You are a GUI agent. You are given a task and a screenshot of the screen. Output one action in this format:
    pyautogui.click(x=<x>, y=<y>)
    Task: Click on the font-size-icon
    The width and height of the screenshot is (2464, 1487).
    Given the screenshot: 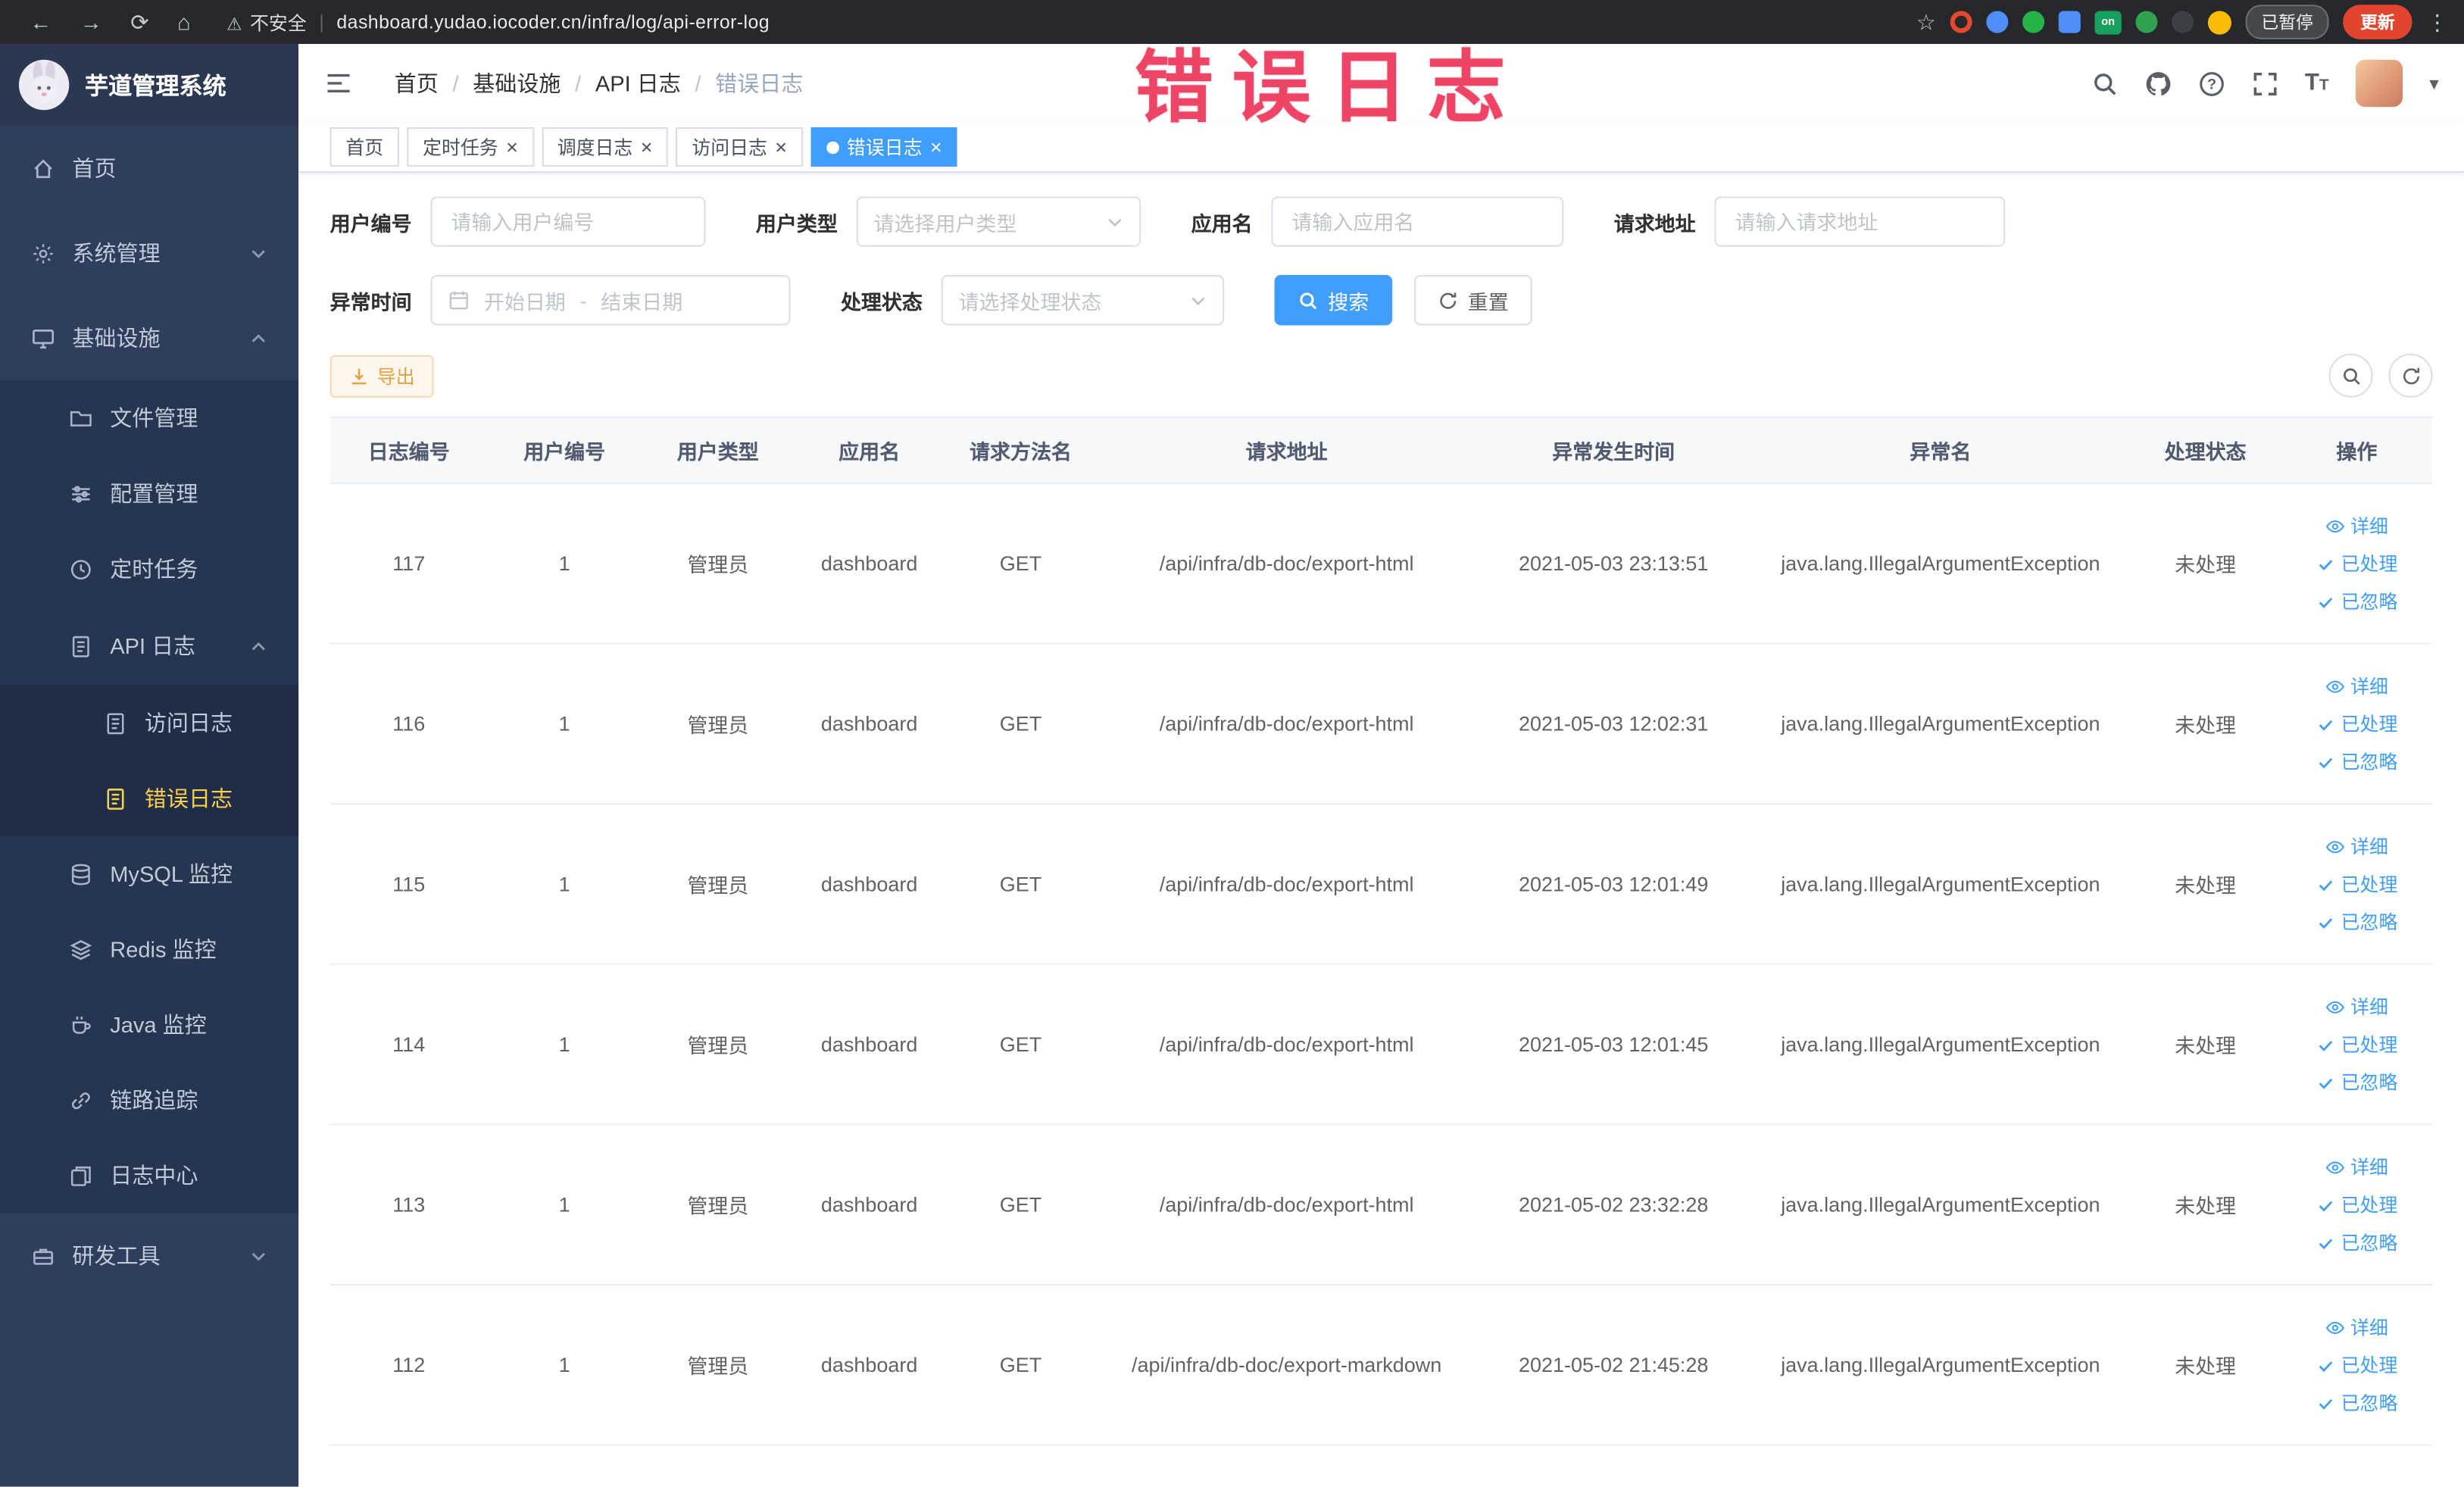 What is the action you would take?
    pyautogui.click(x=2317, y=83)
    